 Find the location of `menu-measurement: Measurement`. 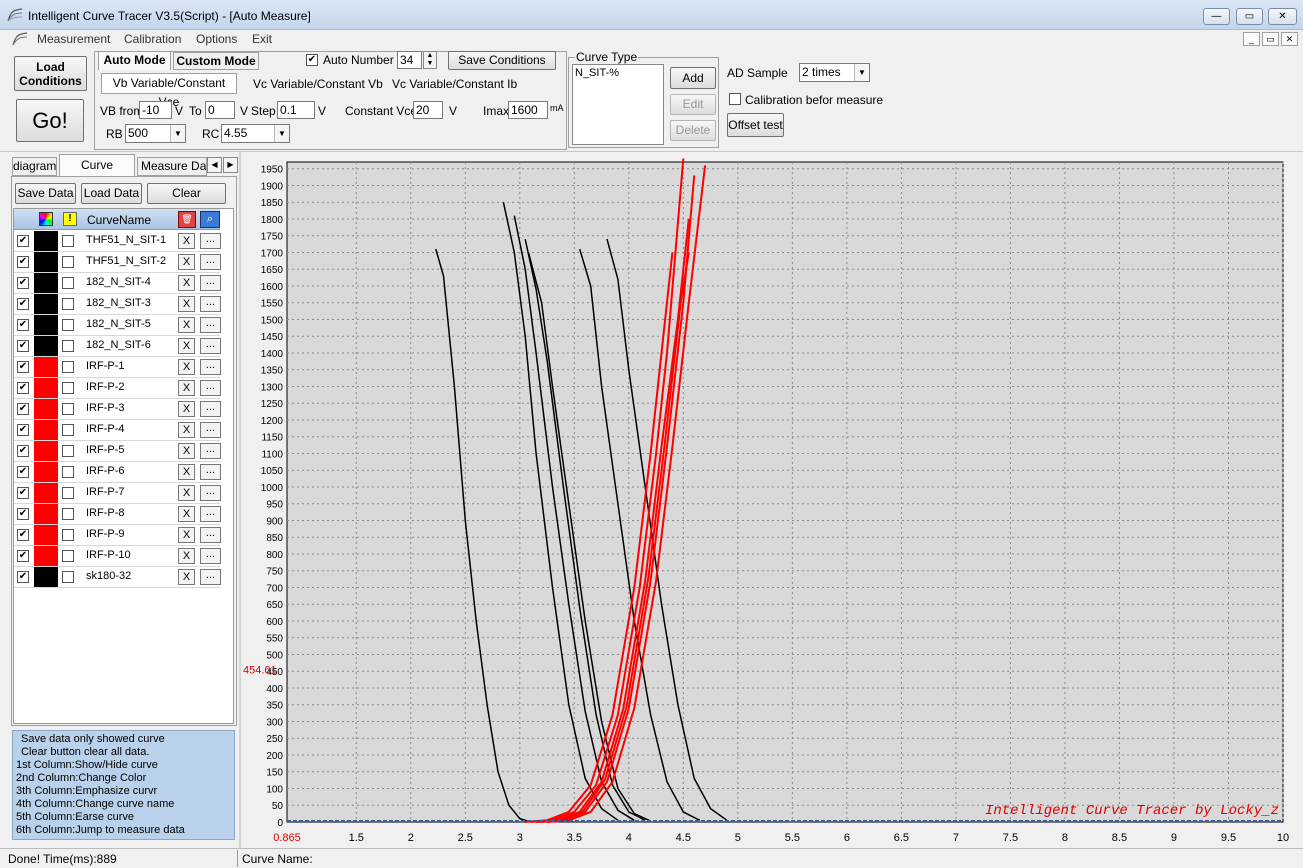

menu-measurement: Measurement is located at coordinates (73, 39).